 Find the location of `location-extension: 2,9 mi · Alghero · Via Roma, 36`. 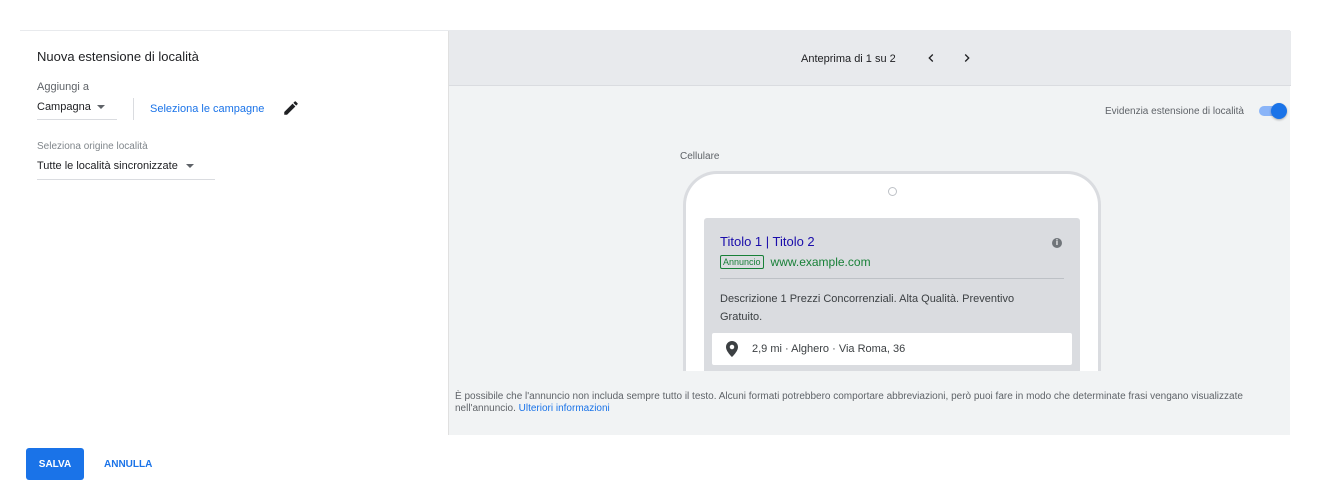

location-extension: 2,9 mi · Alghero · Via Roma, 36 is located at coordinates (892, 349).